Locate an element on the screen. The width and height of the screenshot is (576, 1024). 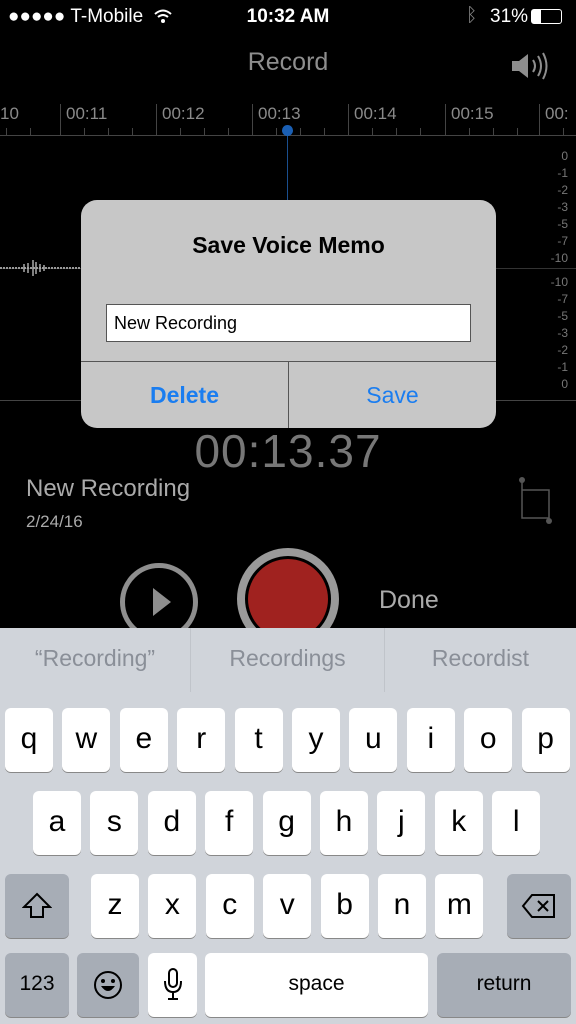
key-g: g is located at coordinates (286, 823).